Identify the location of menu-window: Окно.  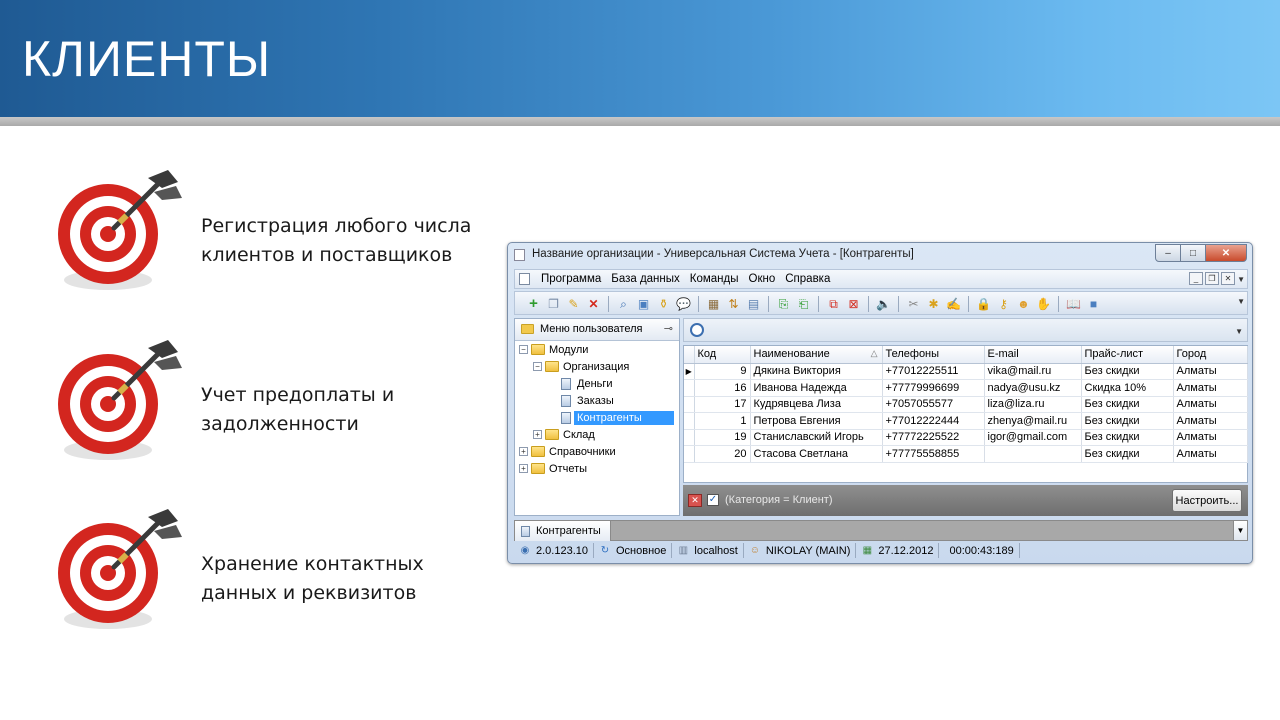
(762, 279).